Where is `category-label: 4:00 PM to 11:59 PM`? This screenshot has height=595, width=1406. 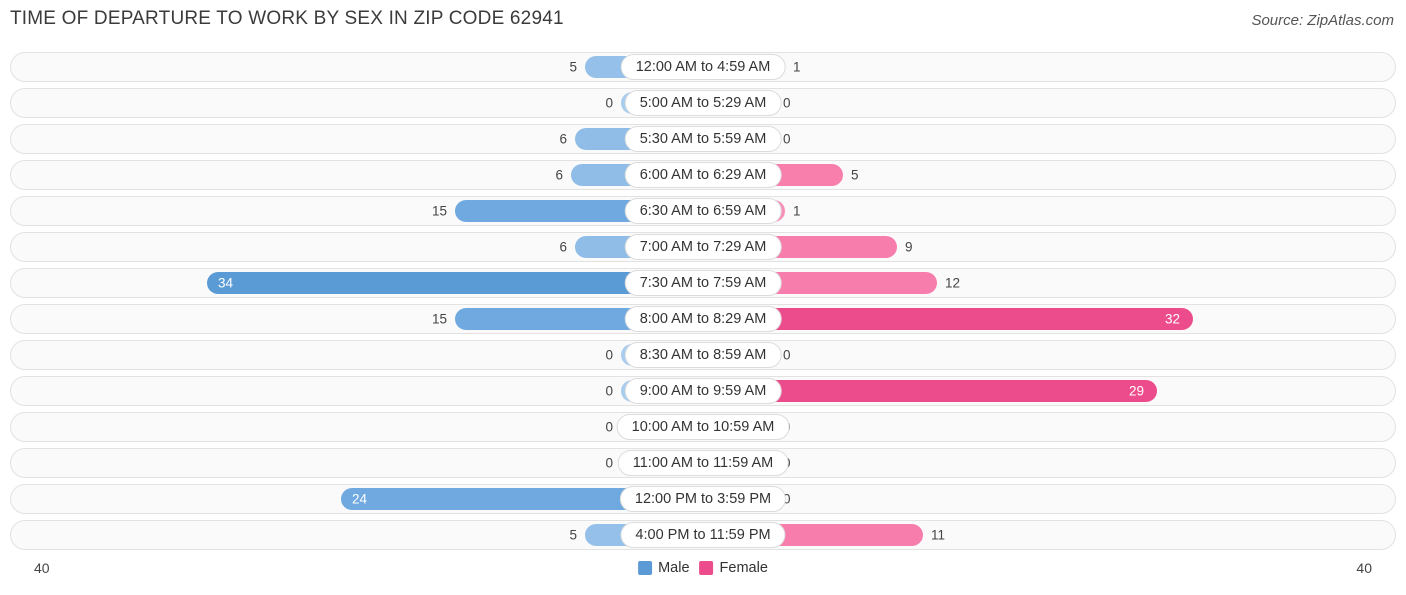 category-label: 4:00 PM to 11:59 PM is located at coordinates (703, 535).